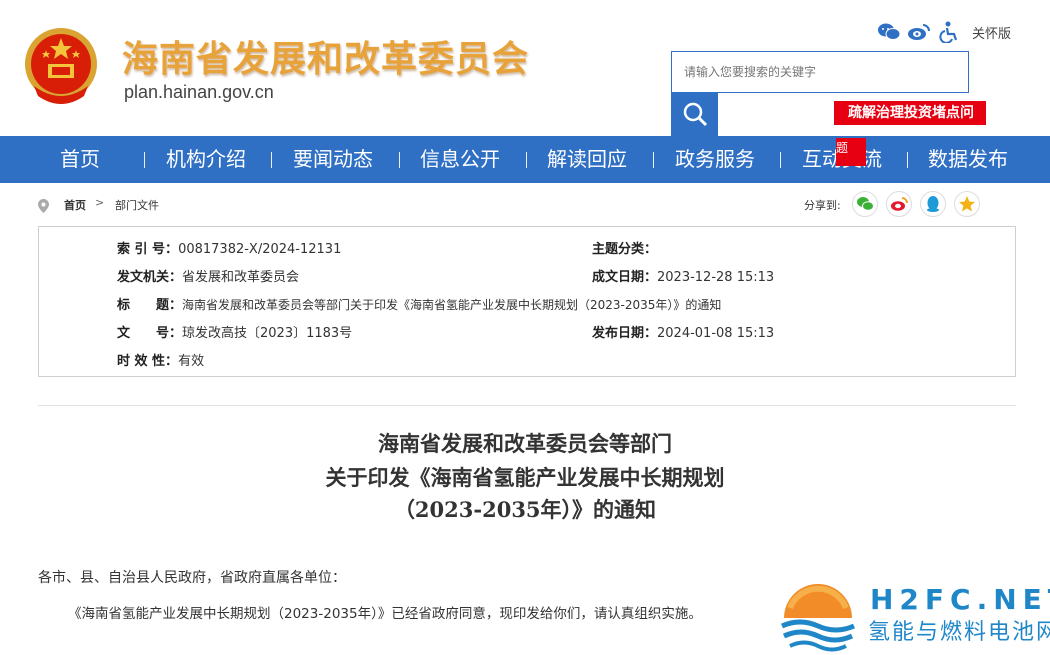 This screenshot has width=1050, height=655. I want to click on qzone-icon, so click(967, 204).